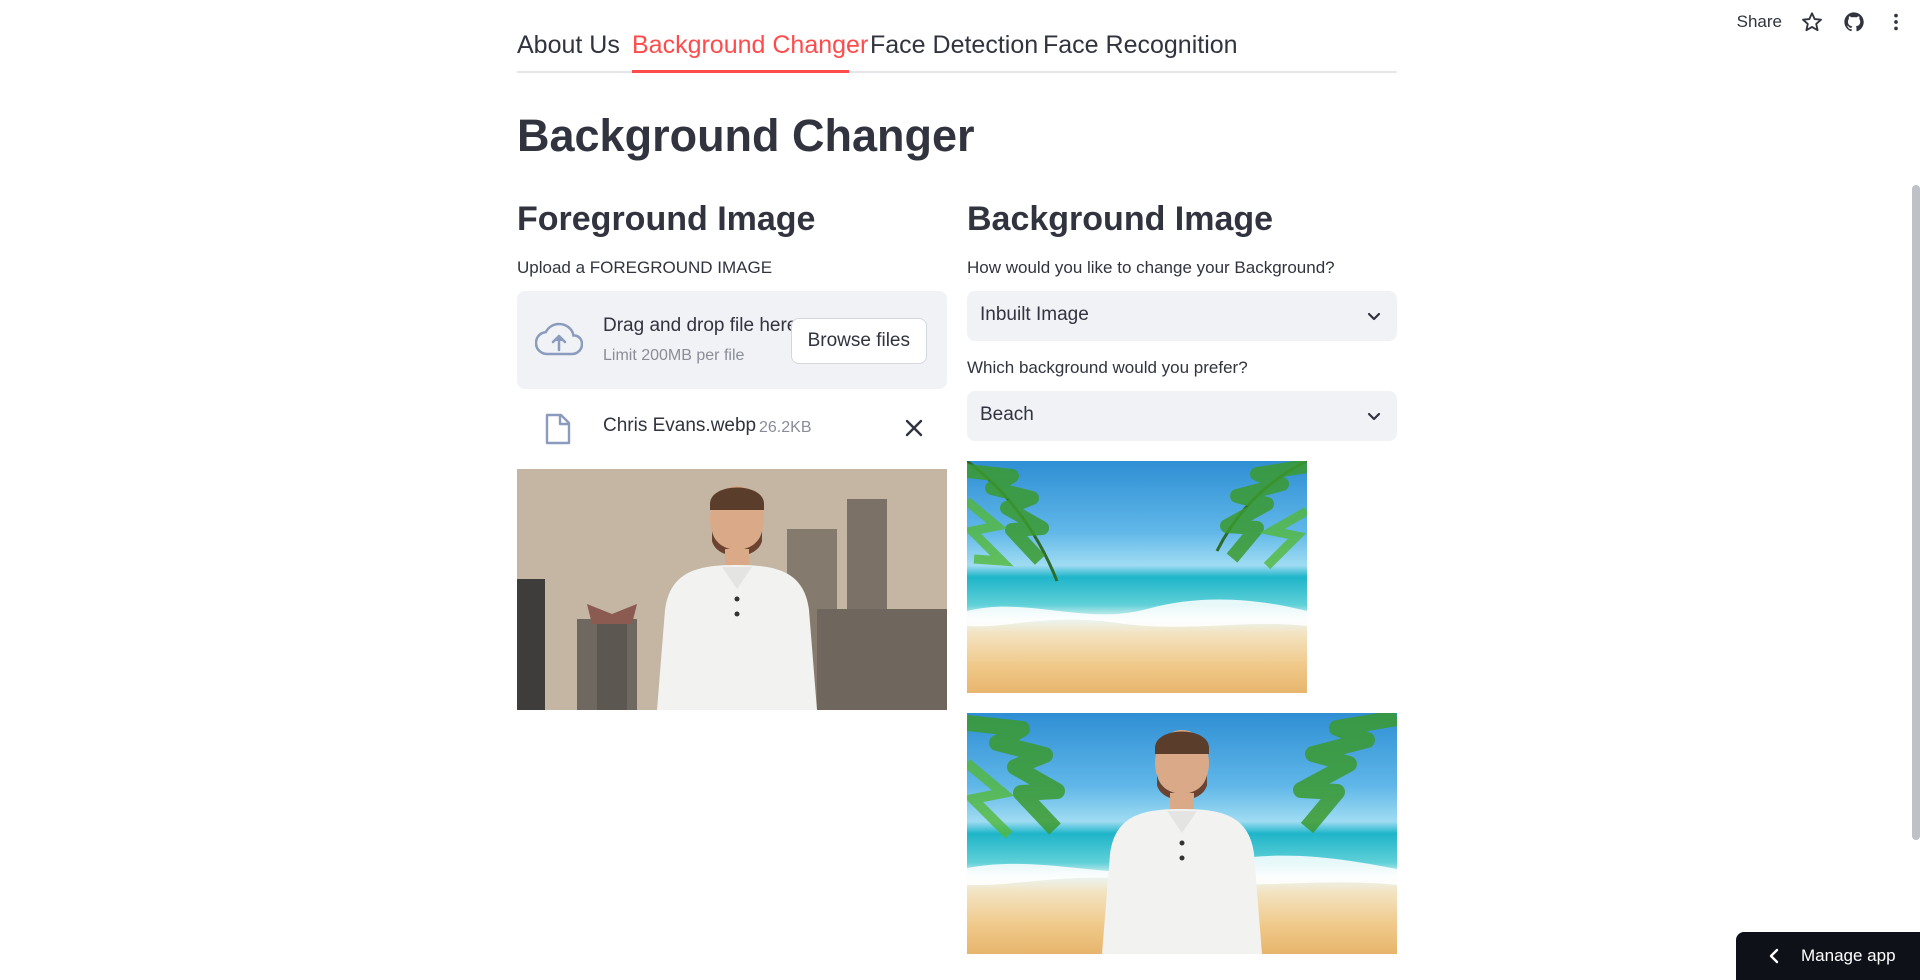 This screenshot has width=1920, height=980. Describe the element at coordinates (1854, 22) in the screenshot. I see `github-icon` at that location.